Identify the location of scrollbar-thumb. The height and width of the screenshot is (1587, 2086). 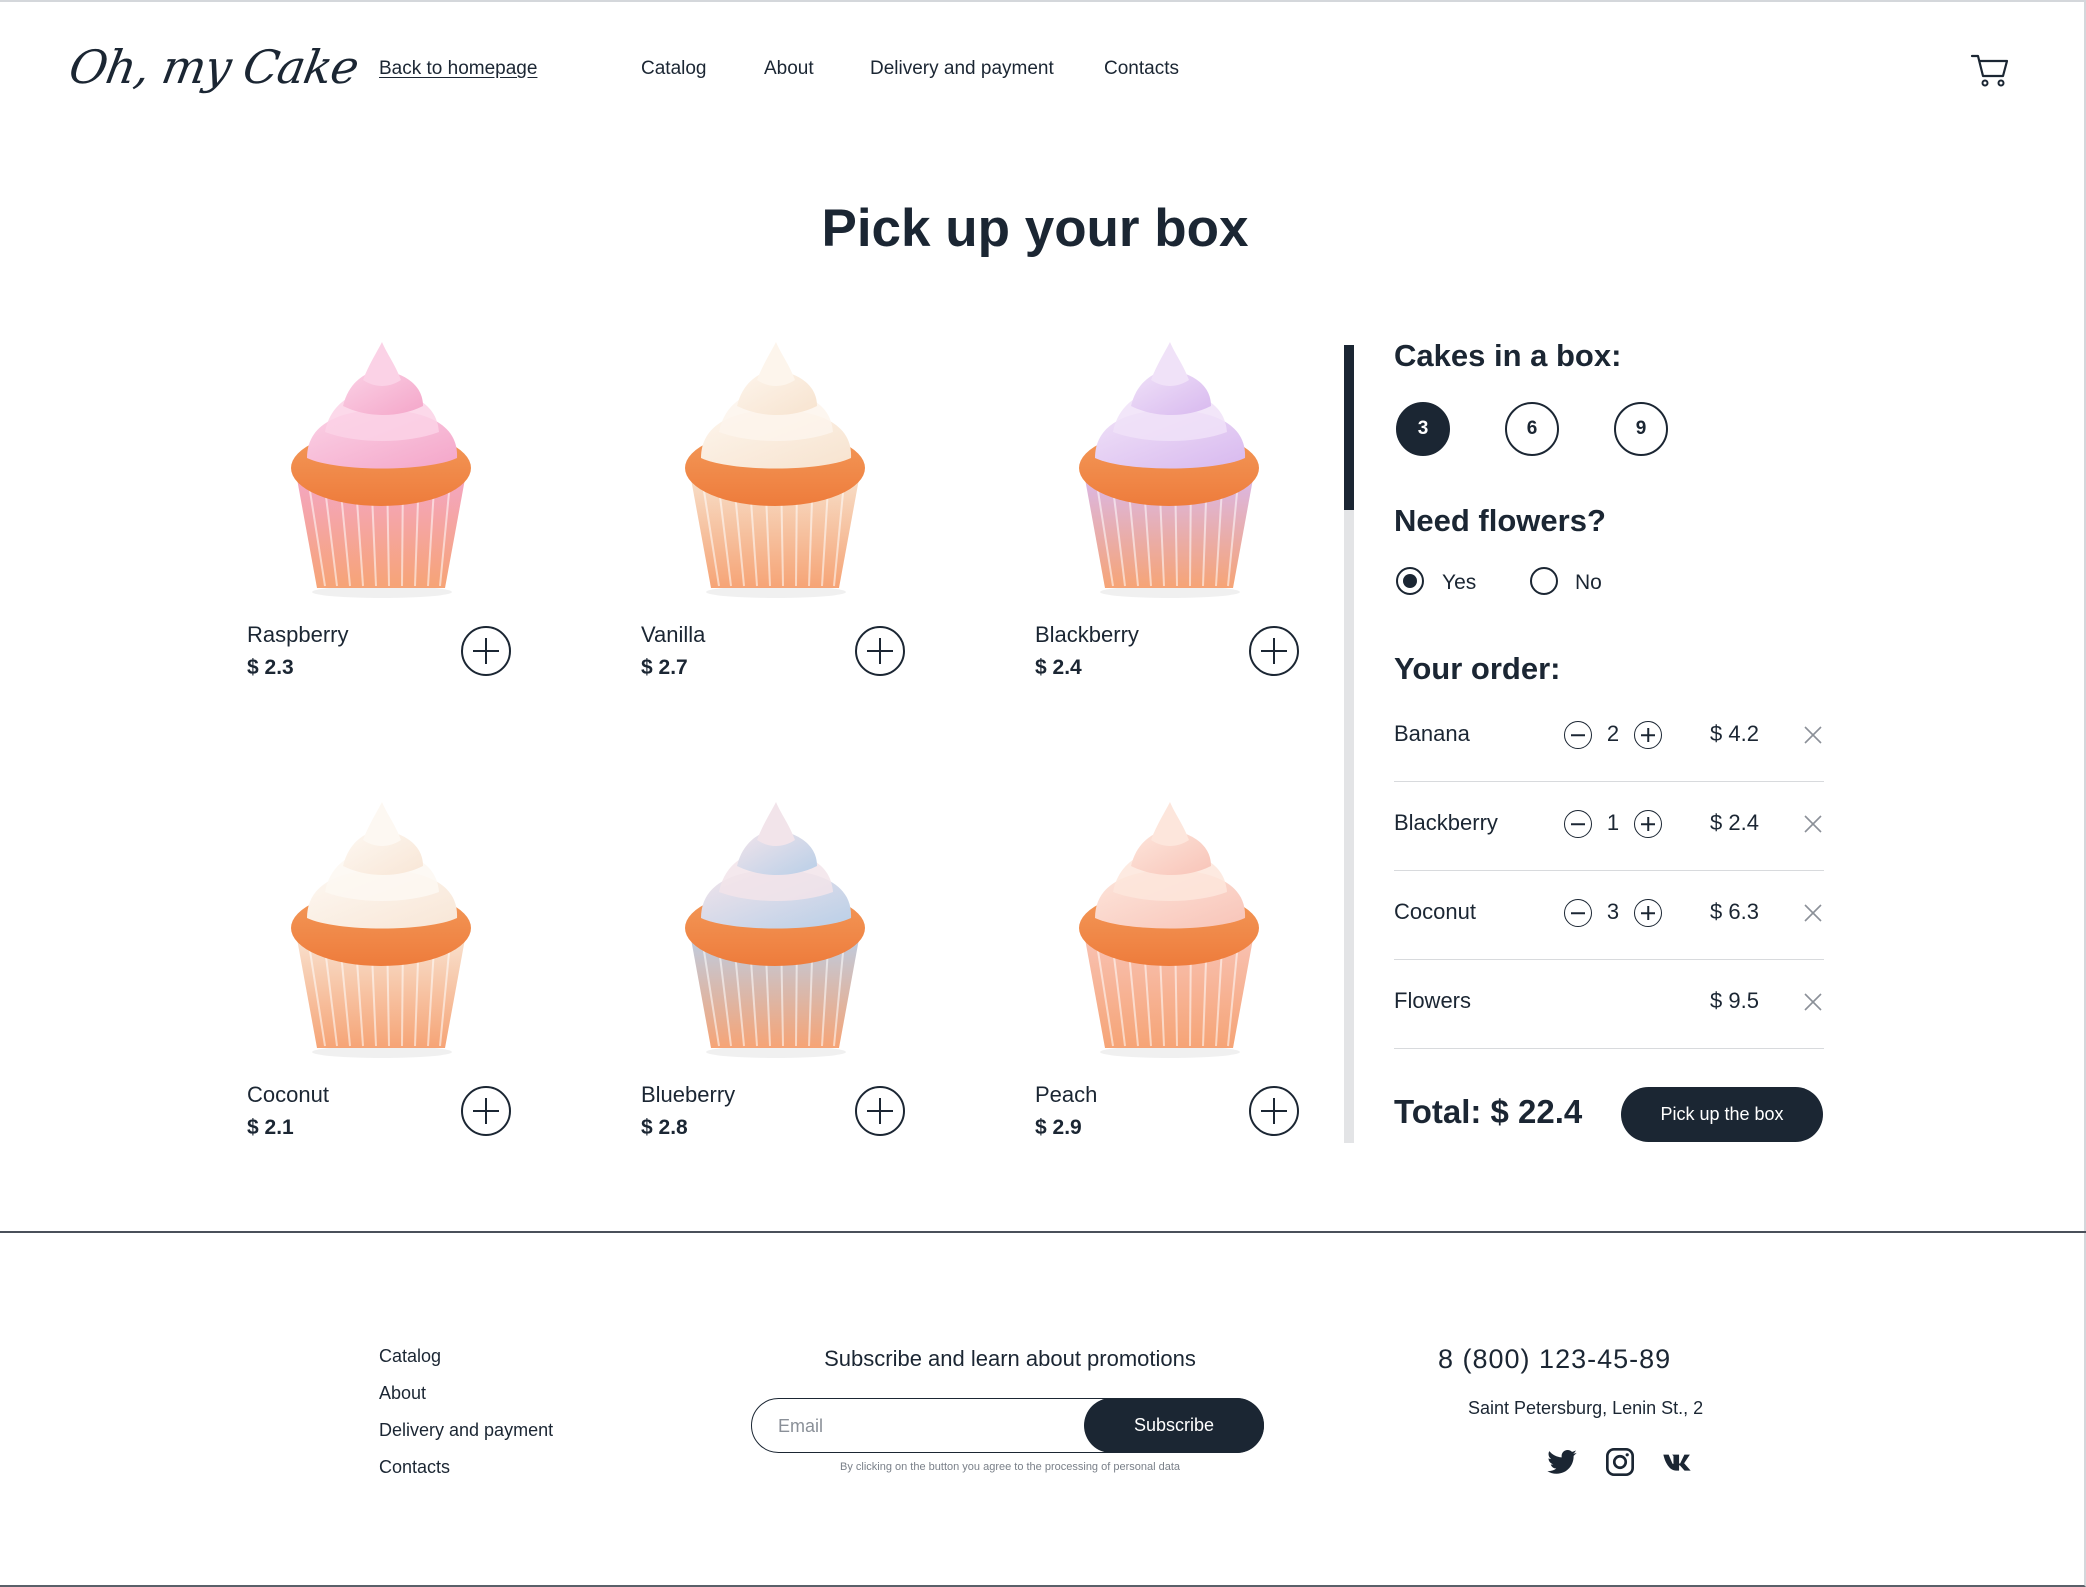
(1349, 427).